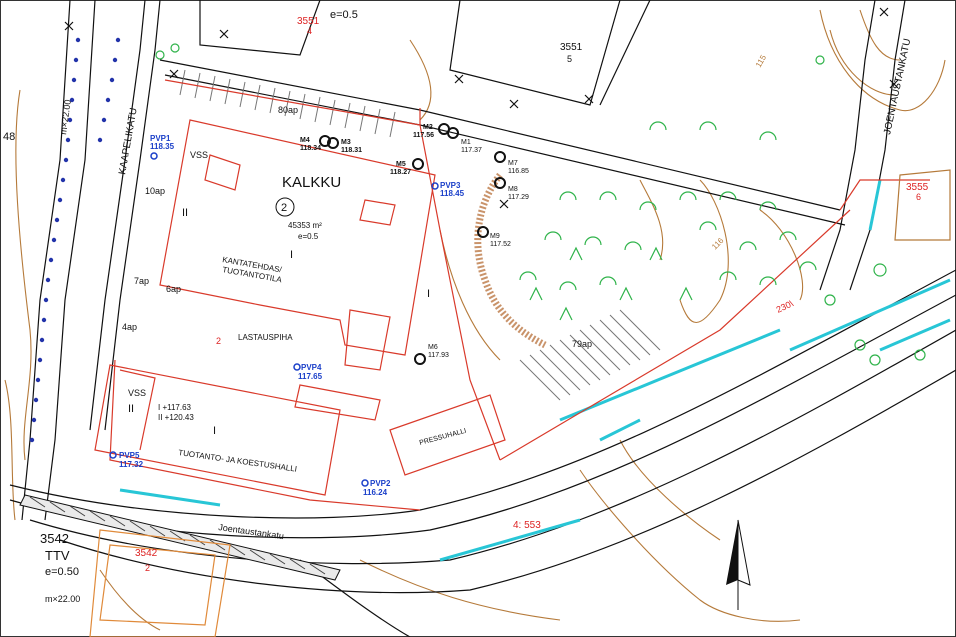 The height and width of the screenshot is (637, 956). Describe the element at coordinates (495, 236) in the screenshot. I see `point-m9-name: M9` at that location.